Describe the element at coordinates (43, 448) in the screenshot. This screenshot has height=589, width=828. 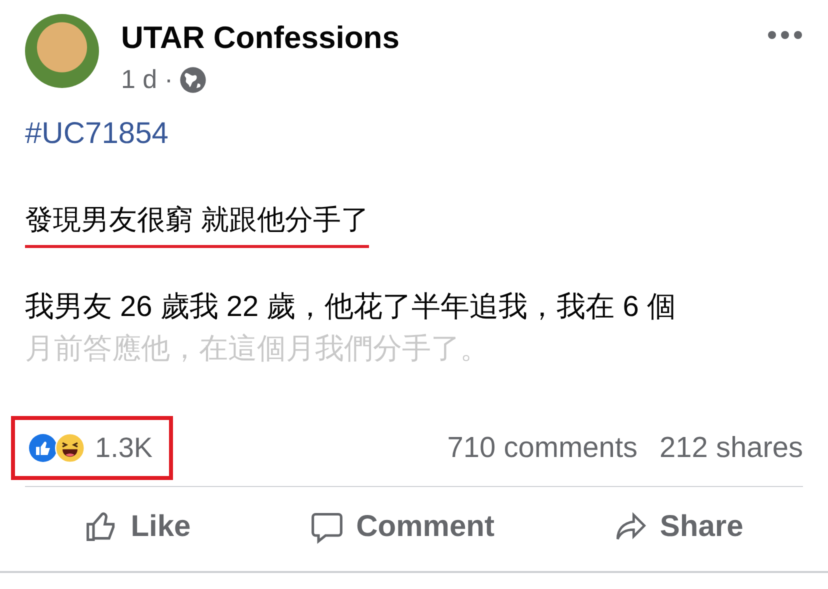
I see `like-reaction-icon` at that location.